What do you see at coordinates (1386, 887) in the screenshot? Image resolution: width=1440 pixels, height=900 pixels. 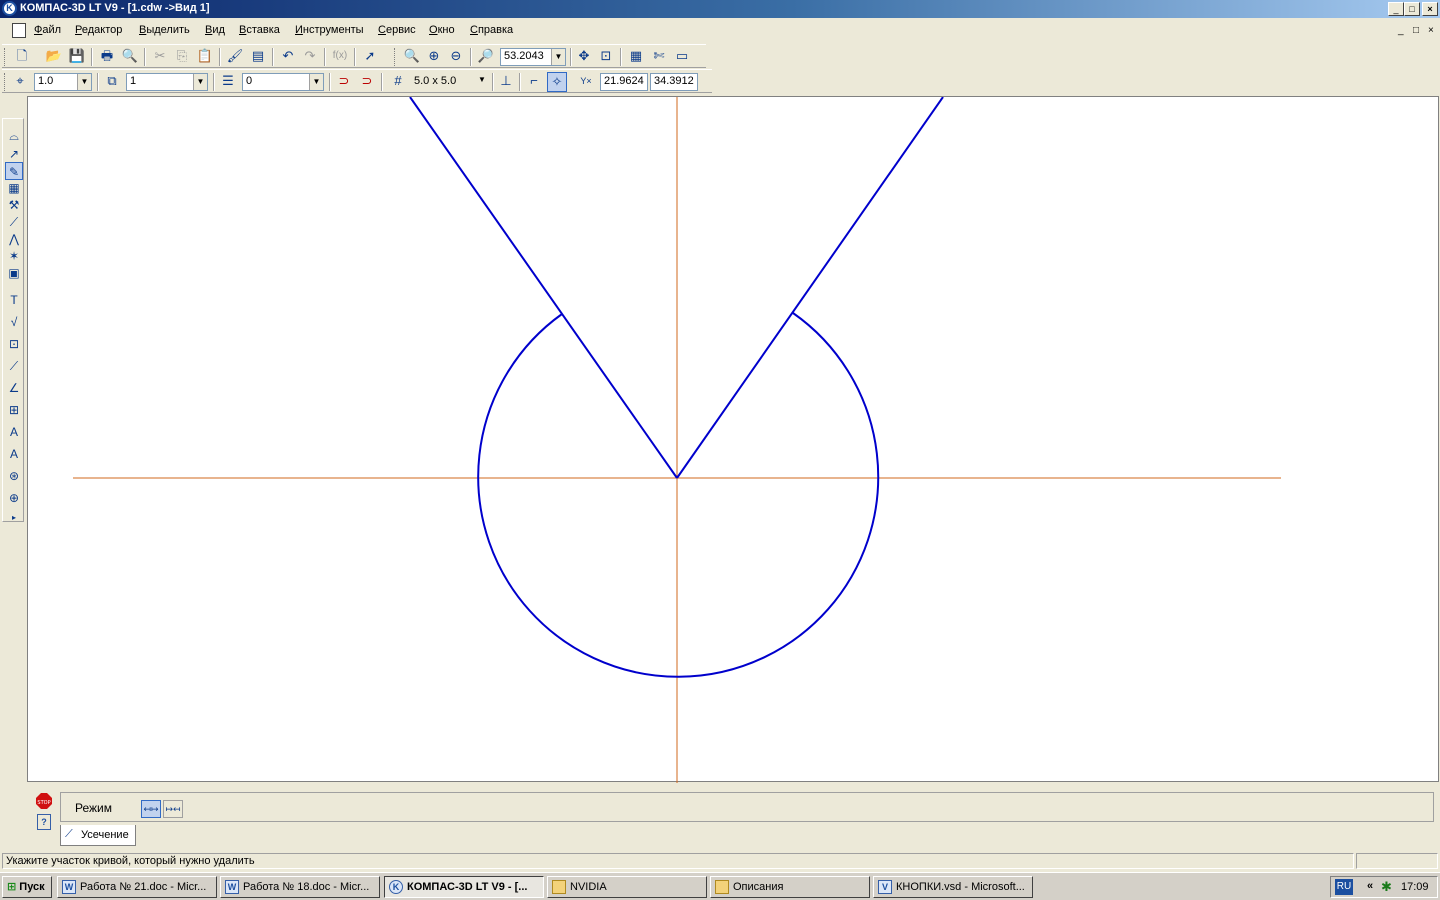 I see `antivirus-icon: ✱` at bounding box center [1386, 887].